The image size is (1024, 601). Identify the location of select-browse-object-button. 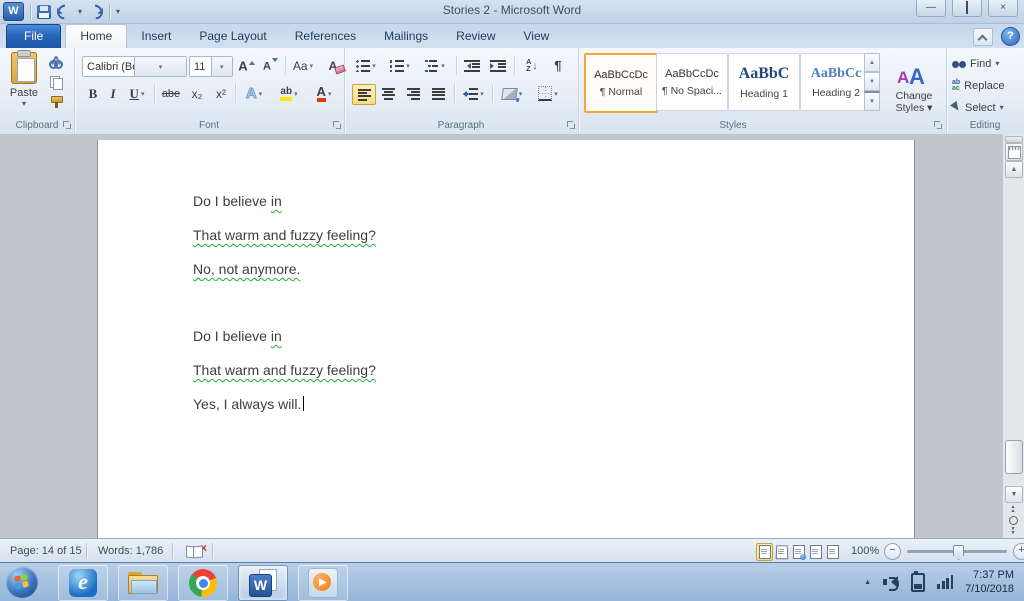
(1013, 520).